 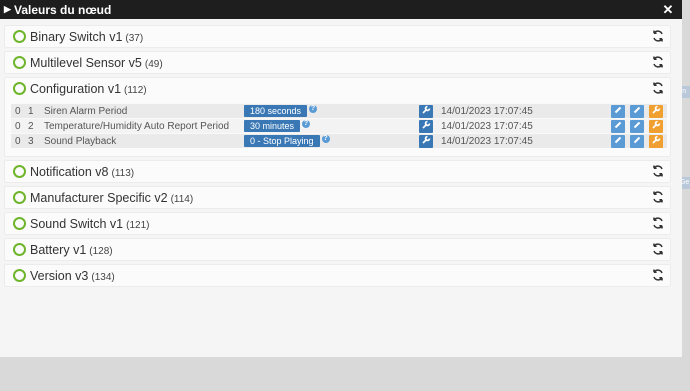 What do you see at coordinates (76, 36) in the screenshot?
I see `panel-title: Binary Switch v1` at bounding box center [76, 36].